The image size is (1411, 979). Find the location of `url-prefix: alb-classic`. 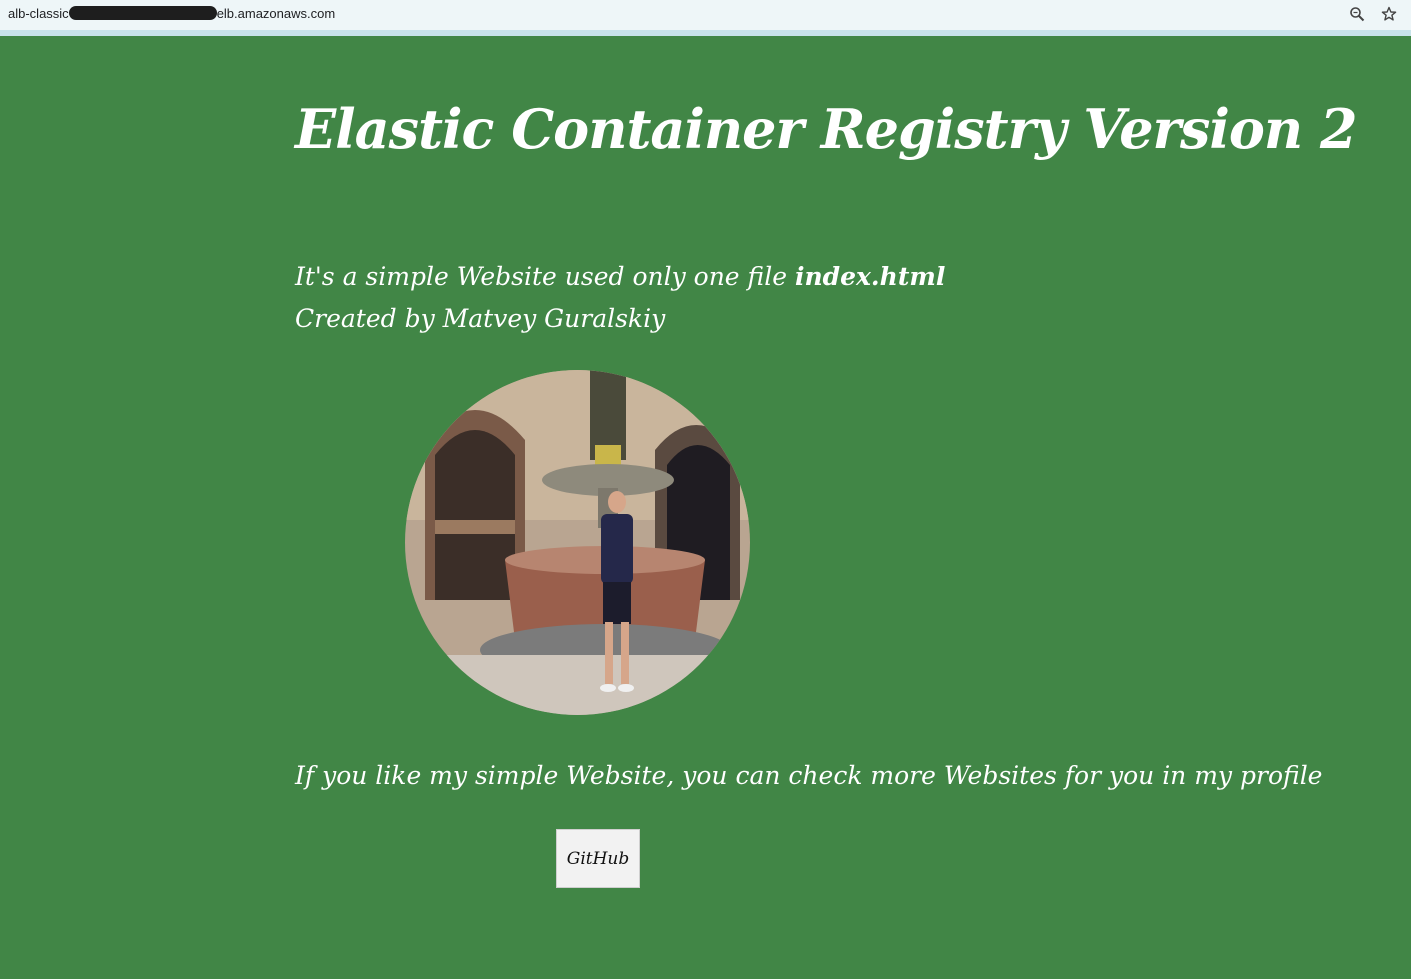

url-prefix: alb-classic is located at coordinates (38, 13).